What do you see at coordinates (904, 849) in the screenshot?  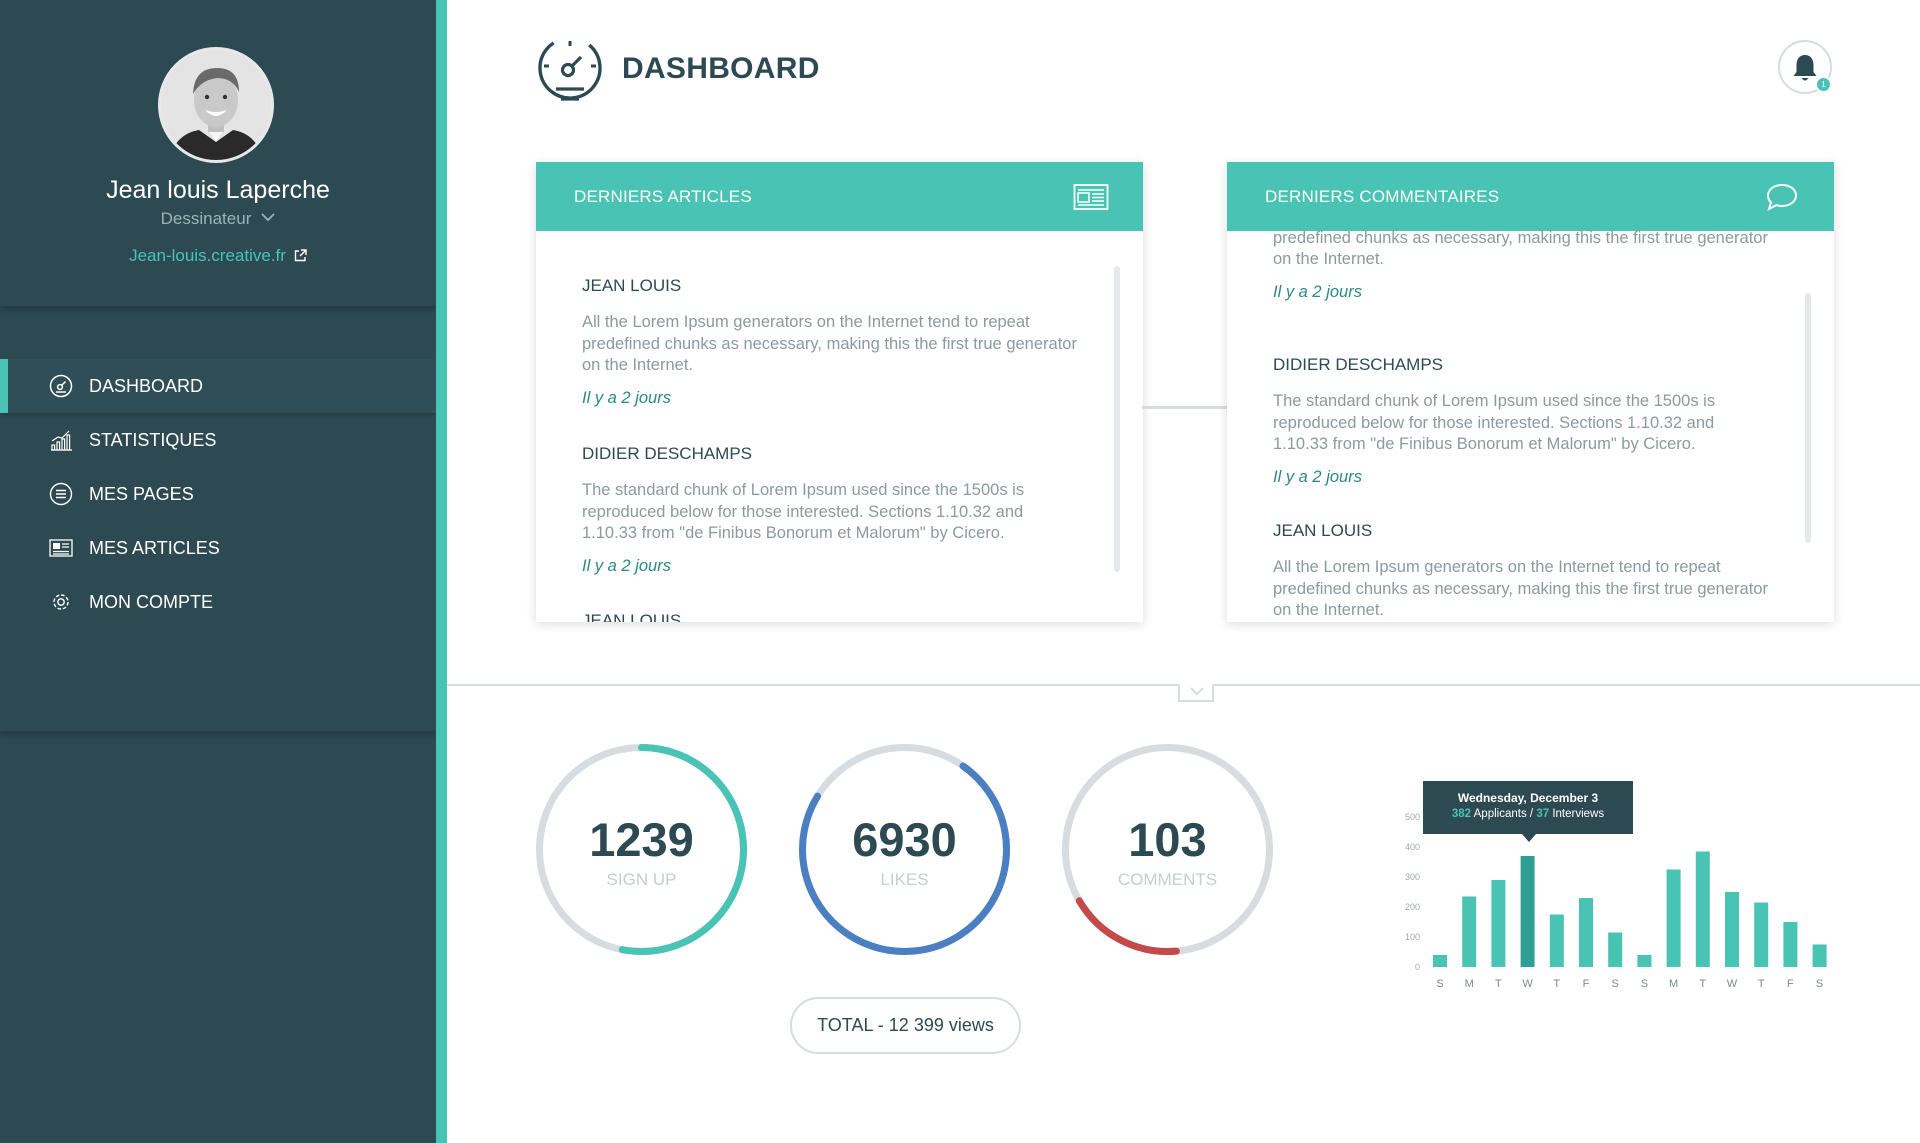 I see `stat-likes: 6930 LIKES` at bounding box center [904, 849].